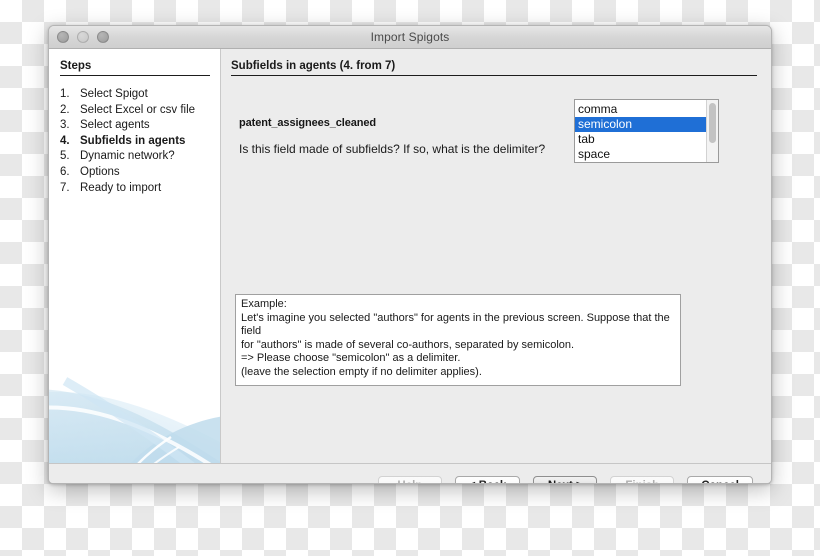 The height and width of the screenshot is (556, 820). What do you see at coordinates (134, 173) in the screenshot?
I see `step-item-6: 6. Options` at bounding box center [134, 173].